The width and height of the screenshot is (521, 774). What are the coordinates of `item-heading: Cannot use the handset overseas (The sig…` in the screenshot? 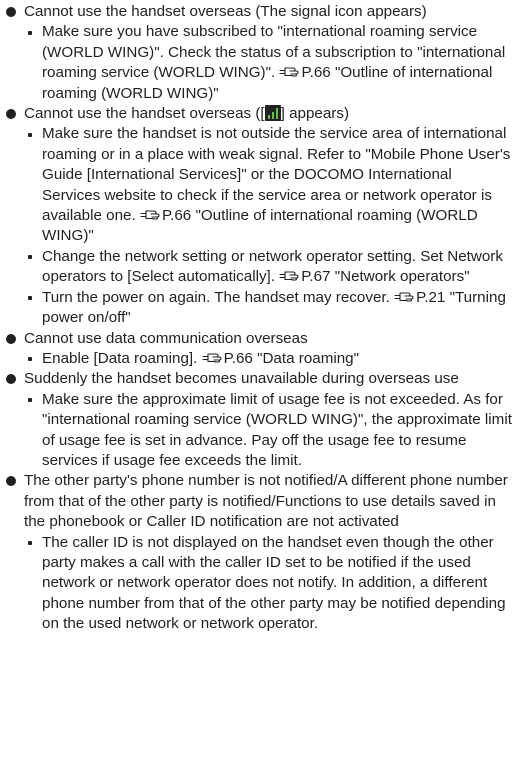 It's located at (225, 11).